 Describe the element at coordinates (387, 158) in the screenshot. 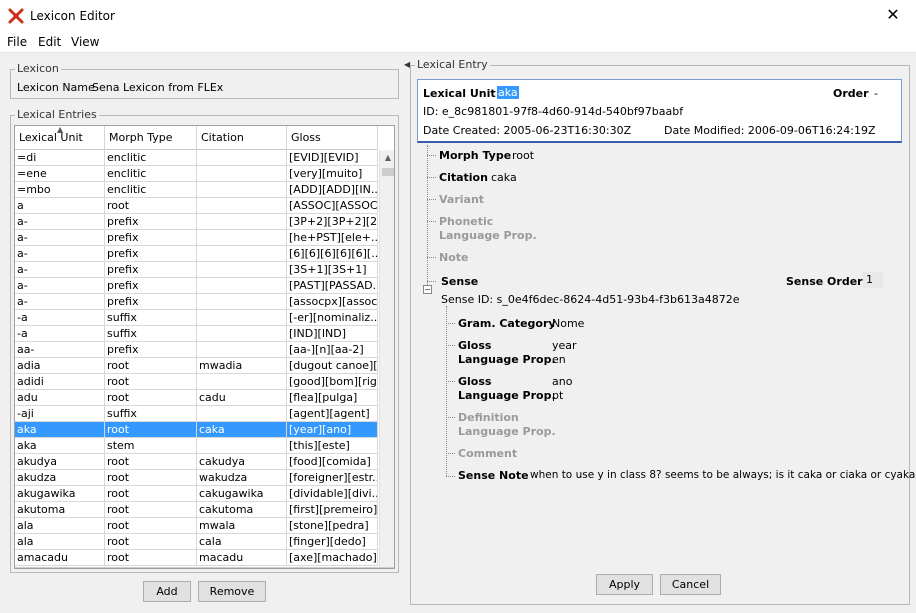

I see `scroll-up-icon: ▲` at that location.